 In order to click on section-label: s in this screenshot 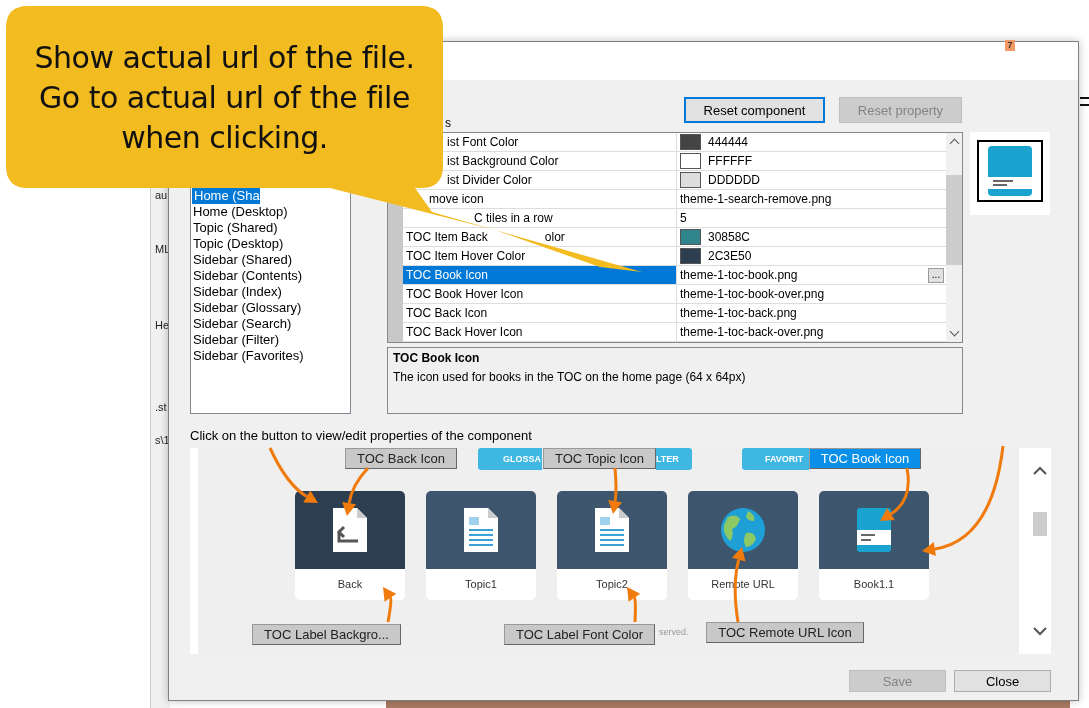, I will do `click(448, 123)`.